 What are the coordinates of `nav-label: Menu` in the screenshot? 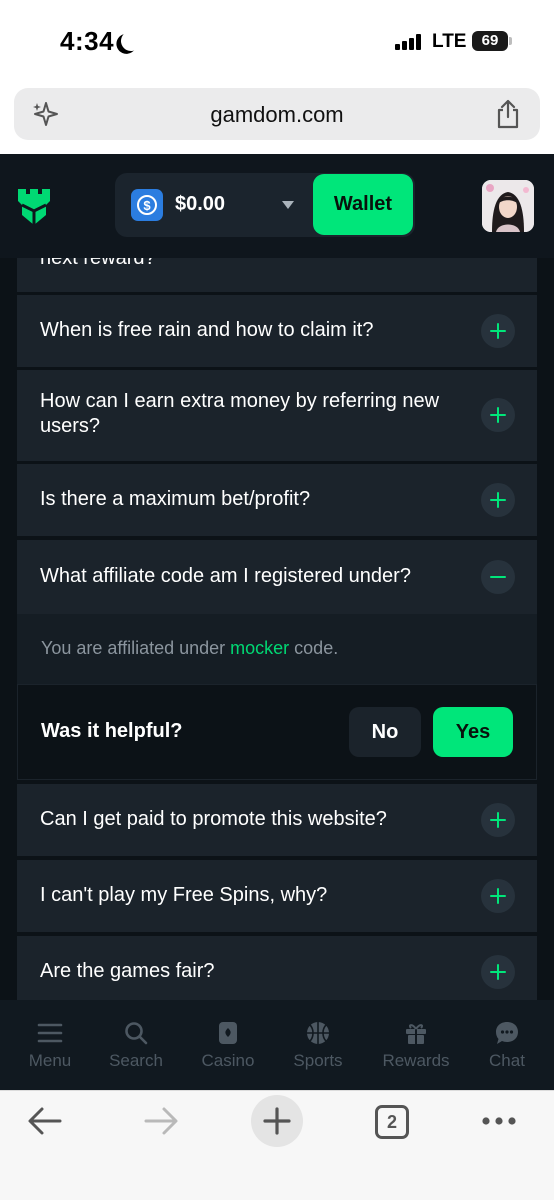 It's located at (50, 1060).